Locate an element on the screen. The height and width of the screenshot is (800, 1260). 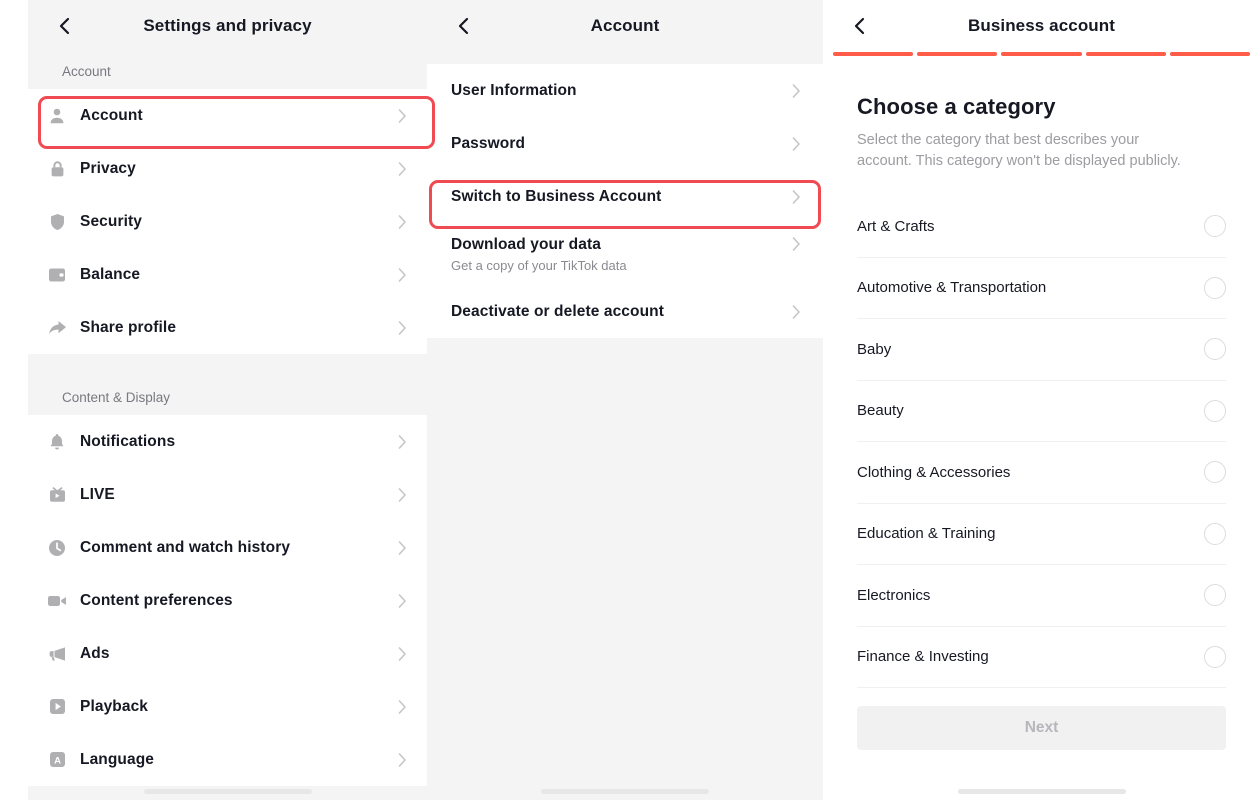
account-item-switch-to-business-account: Switch to Business Account is located at coordinates (625, 196).